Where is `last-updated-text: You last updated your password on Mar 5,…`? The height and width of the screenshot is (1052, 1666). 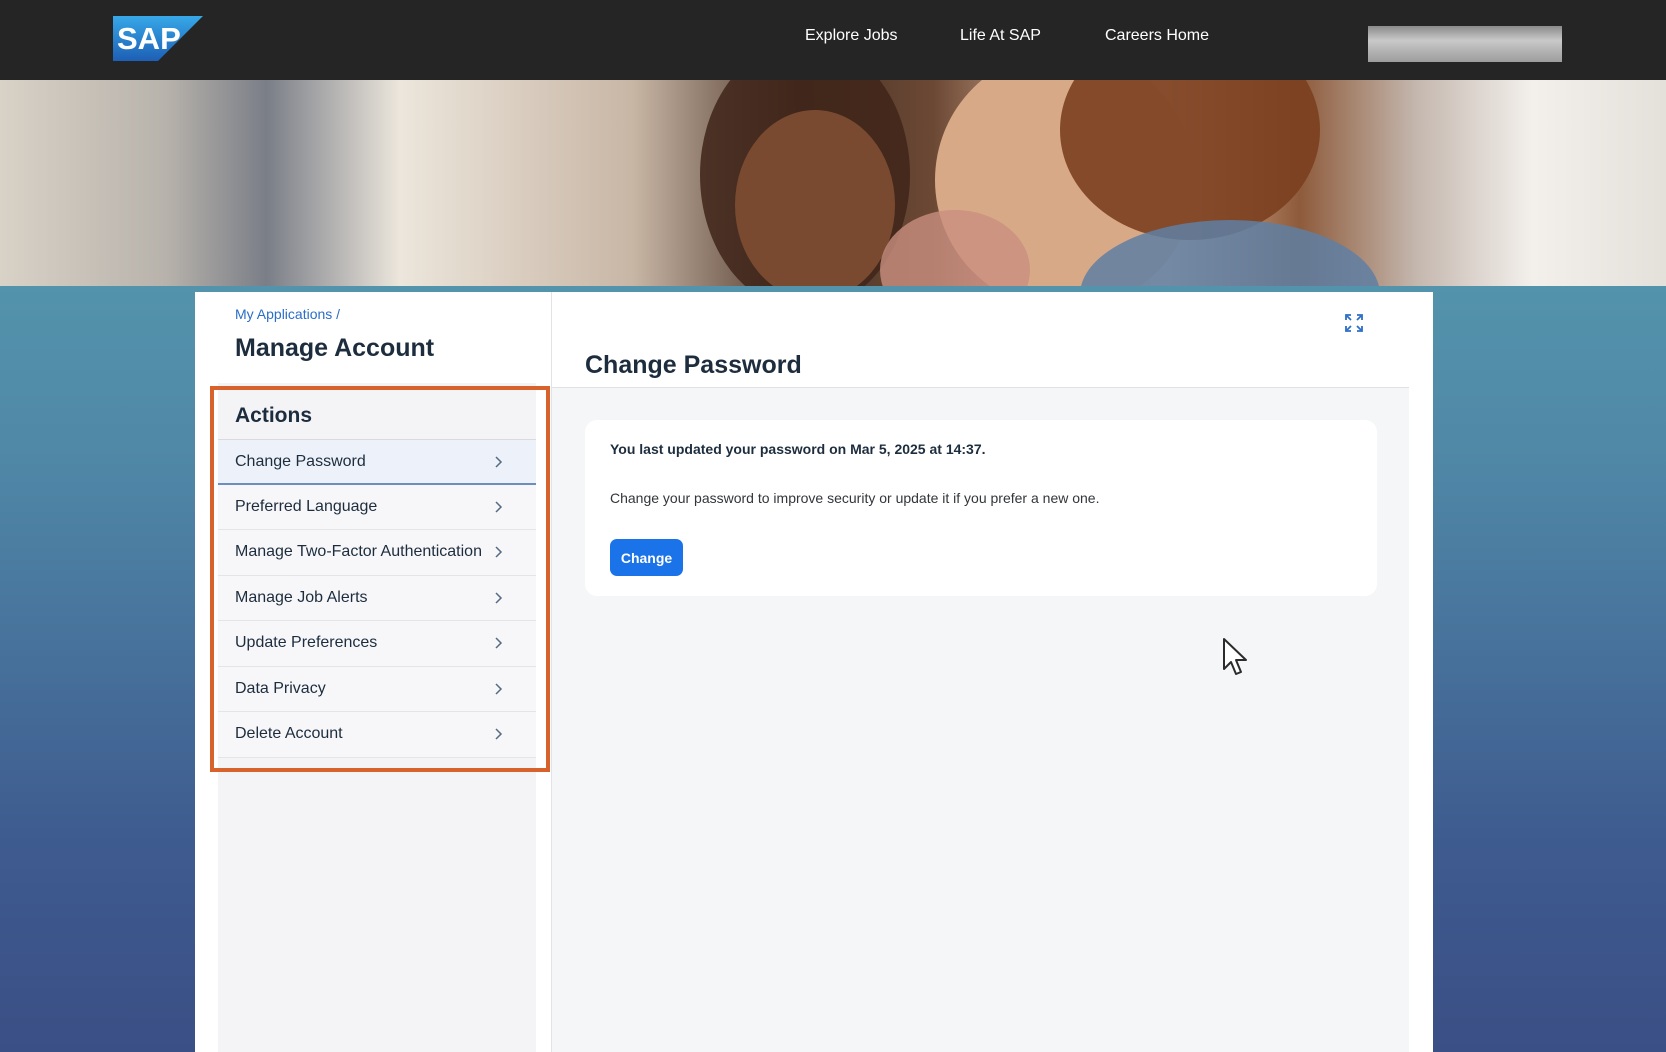 last-updated-text: You last updated your password on Mar 5,… is located at coordinates (798, 449).